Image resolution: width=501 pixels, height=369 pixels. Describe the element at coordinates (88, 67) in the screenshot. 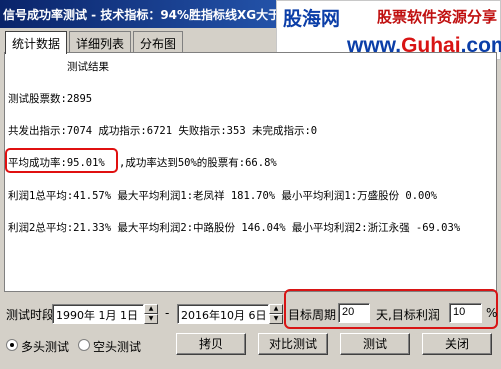

I see `result-heading: 测试结果` at that location.